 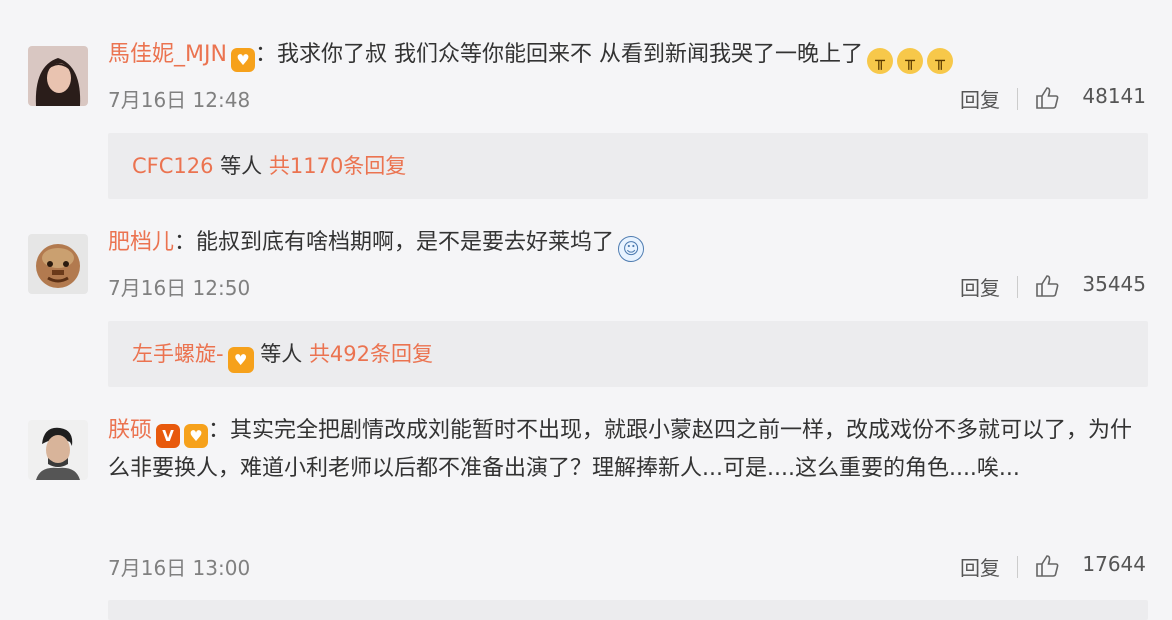 What do you see at coordinates (627, 567) in the screenshot?
I see `comment-meta: 7月16日 13:00 回复 17644` at bounding box center [627, 567].